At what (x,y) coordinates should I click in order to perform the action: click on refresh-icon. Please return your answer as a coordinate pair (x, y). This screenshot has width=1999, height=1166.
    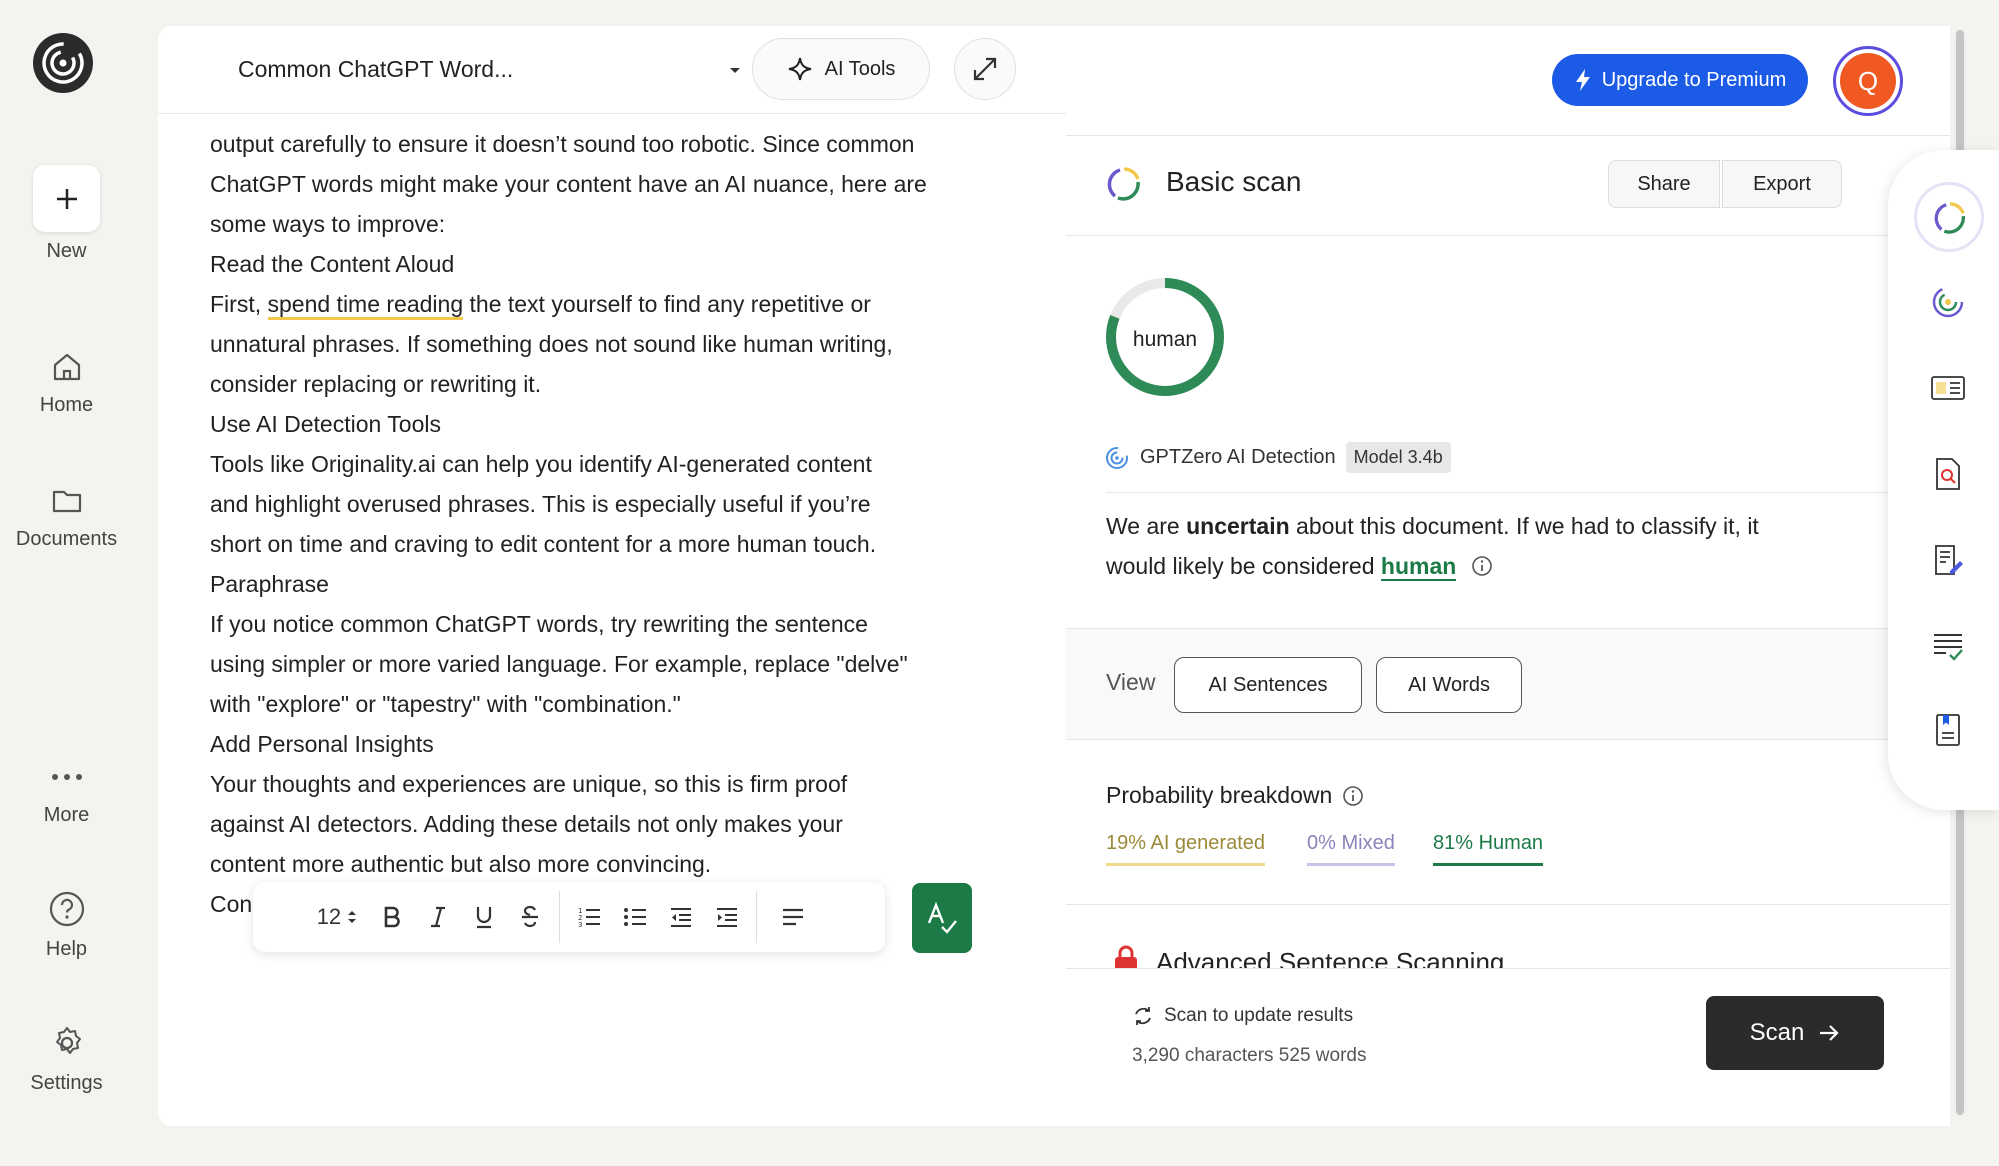
    Looking at the image, I should click on (1143, 1016).